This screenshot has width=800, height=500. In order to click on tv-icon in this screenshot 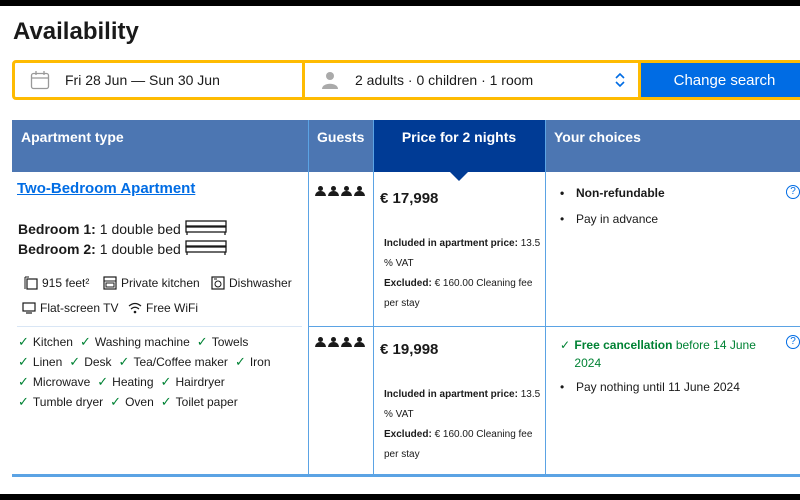, I will do `click(29, 308)`.